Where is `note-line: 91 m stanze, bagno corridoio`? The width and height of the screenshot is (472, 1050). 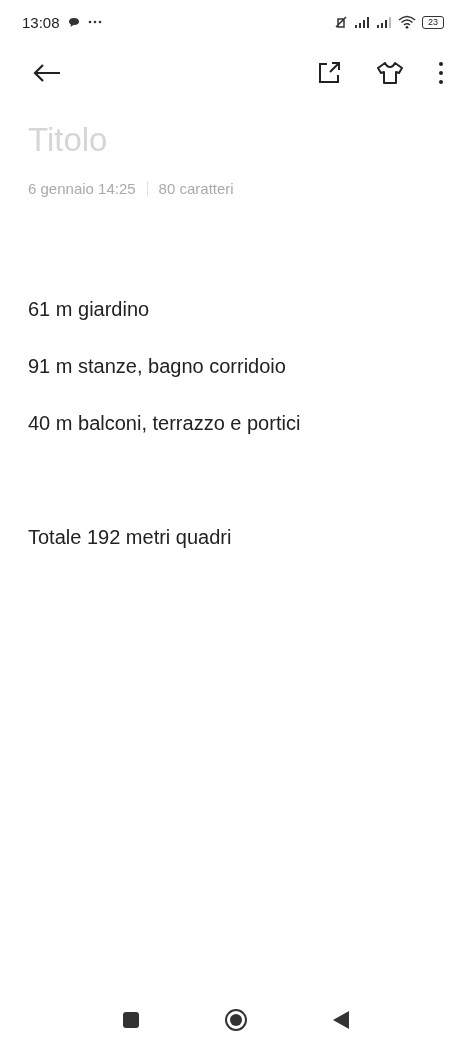 note-line: 91 m stanze, bagno corridoio is located at coordinates (157, 366).